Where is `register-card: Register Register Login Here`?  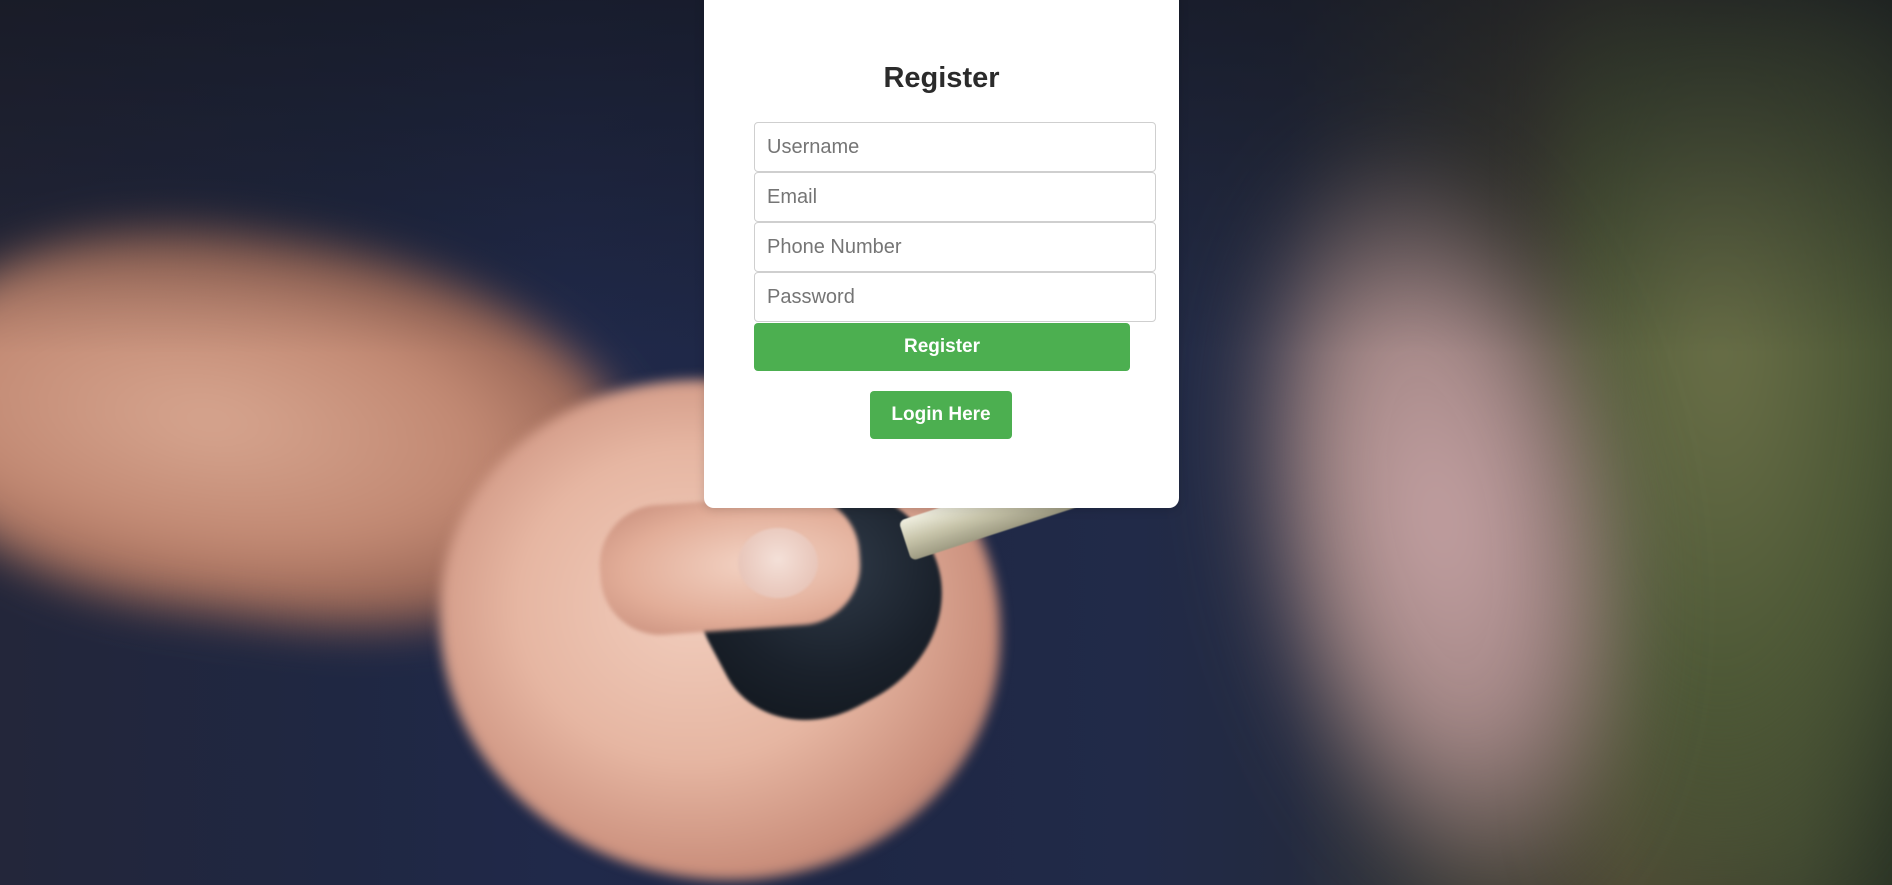
register-card: Register Register Login Here is located at coordinates (941, 254).